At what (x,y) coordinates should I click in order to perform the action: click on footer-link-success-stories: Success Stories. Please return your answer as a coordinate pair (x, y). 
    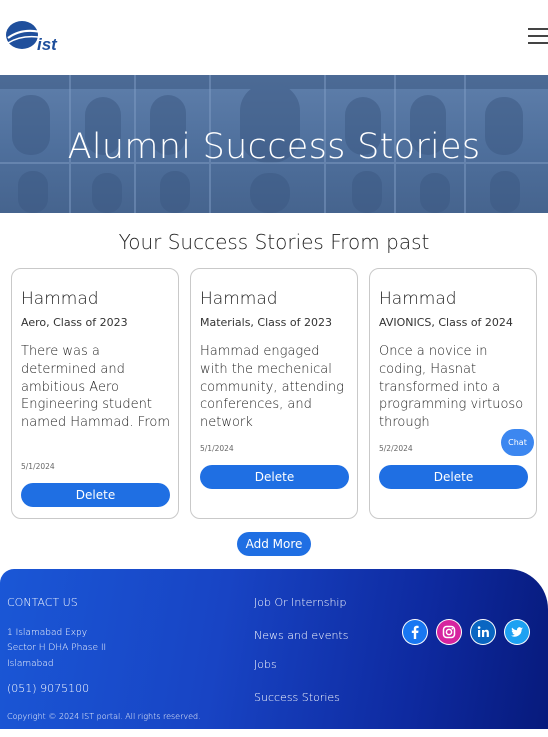
    Looking at the image, I should click on (297, 697).